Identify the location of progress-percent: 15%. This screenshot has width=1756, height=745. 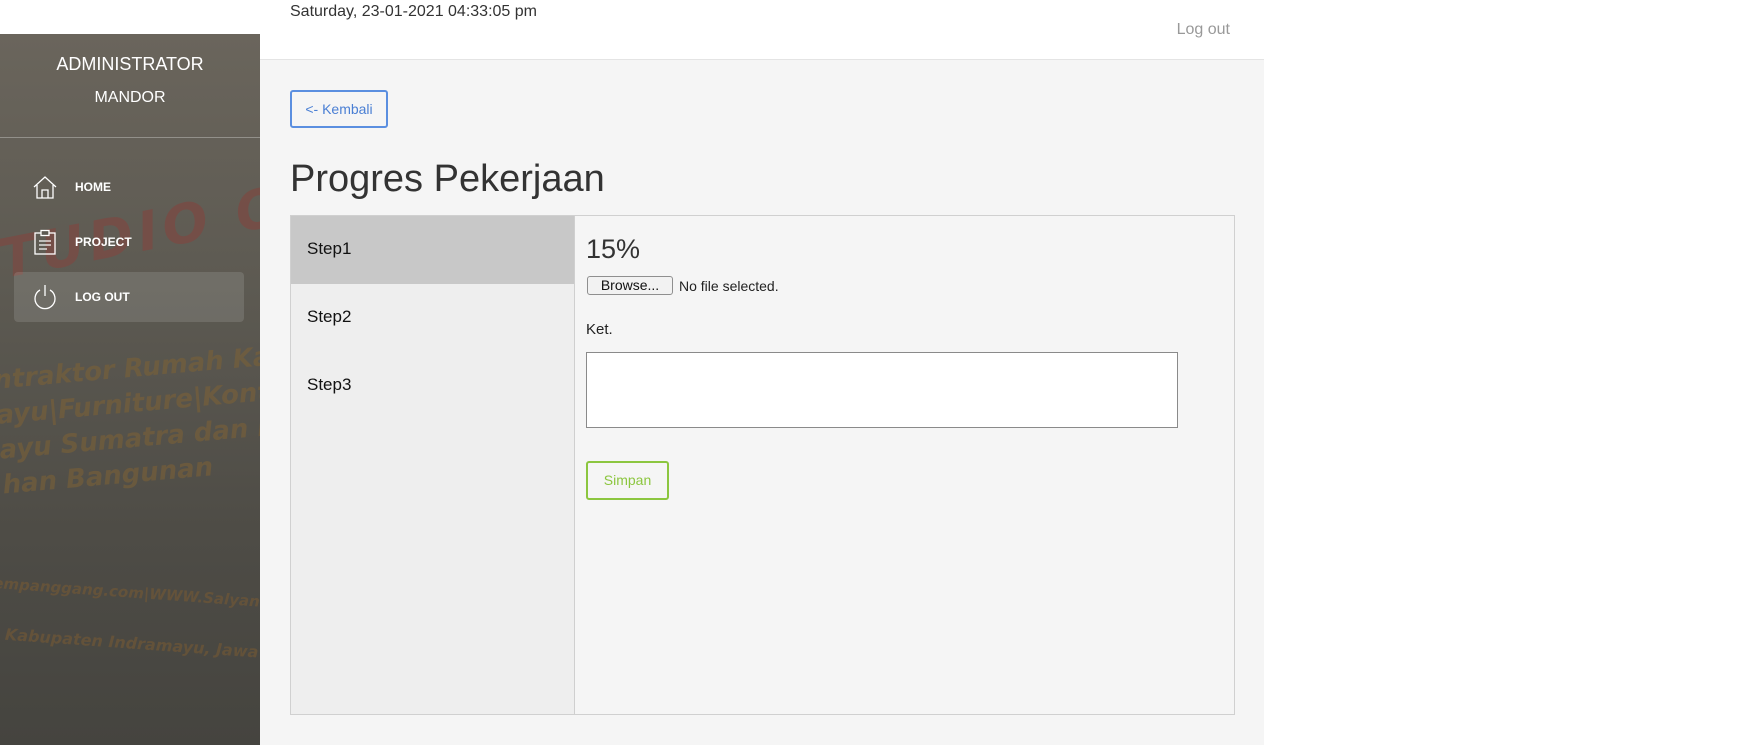
(613, 249).